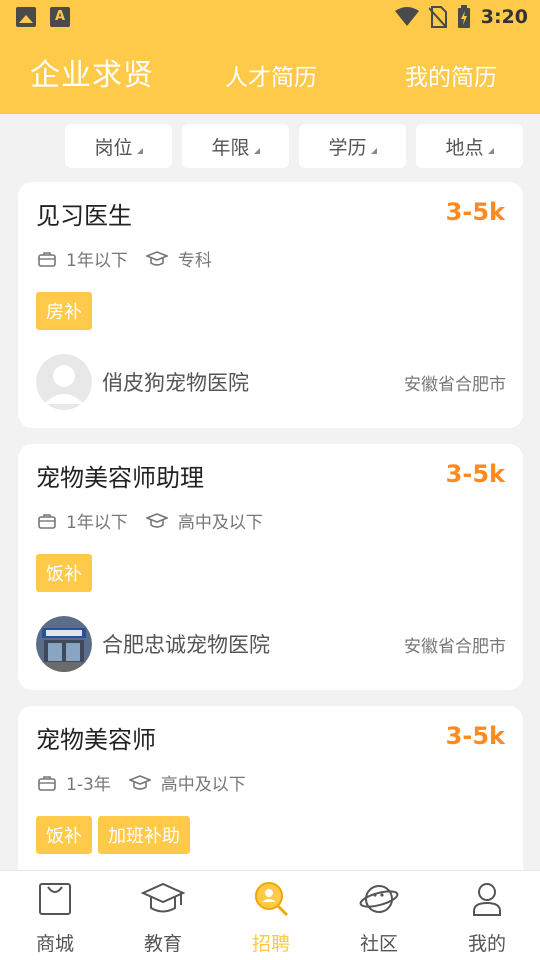 The width and height of the screenshot is (540, 960). Describe the element at coordinates (96, 740) in the screenshot. I see `job-title: 宠物美容师` at that location.